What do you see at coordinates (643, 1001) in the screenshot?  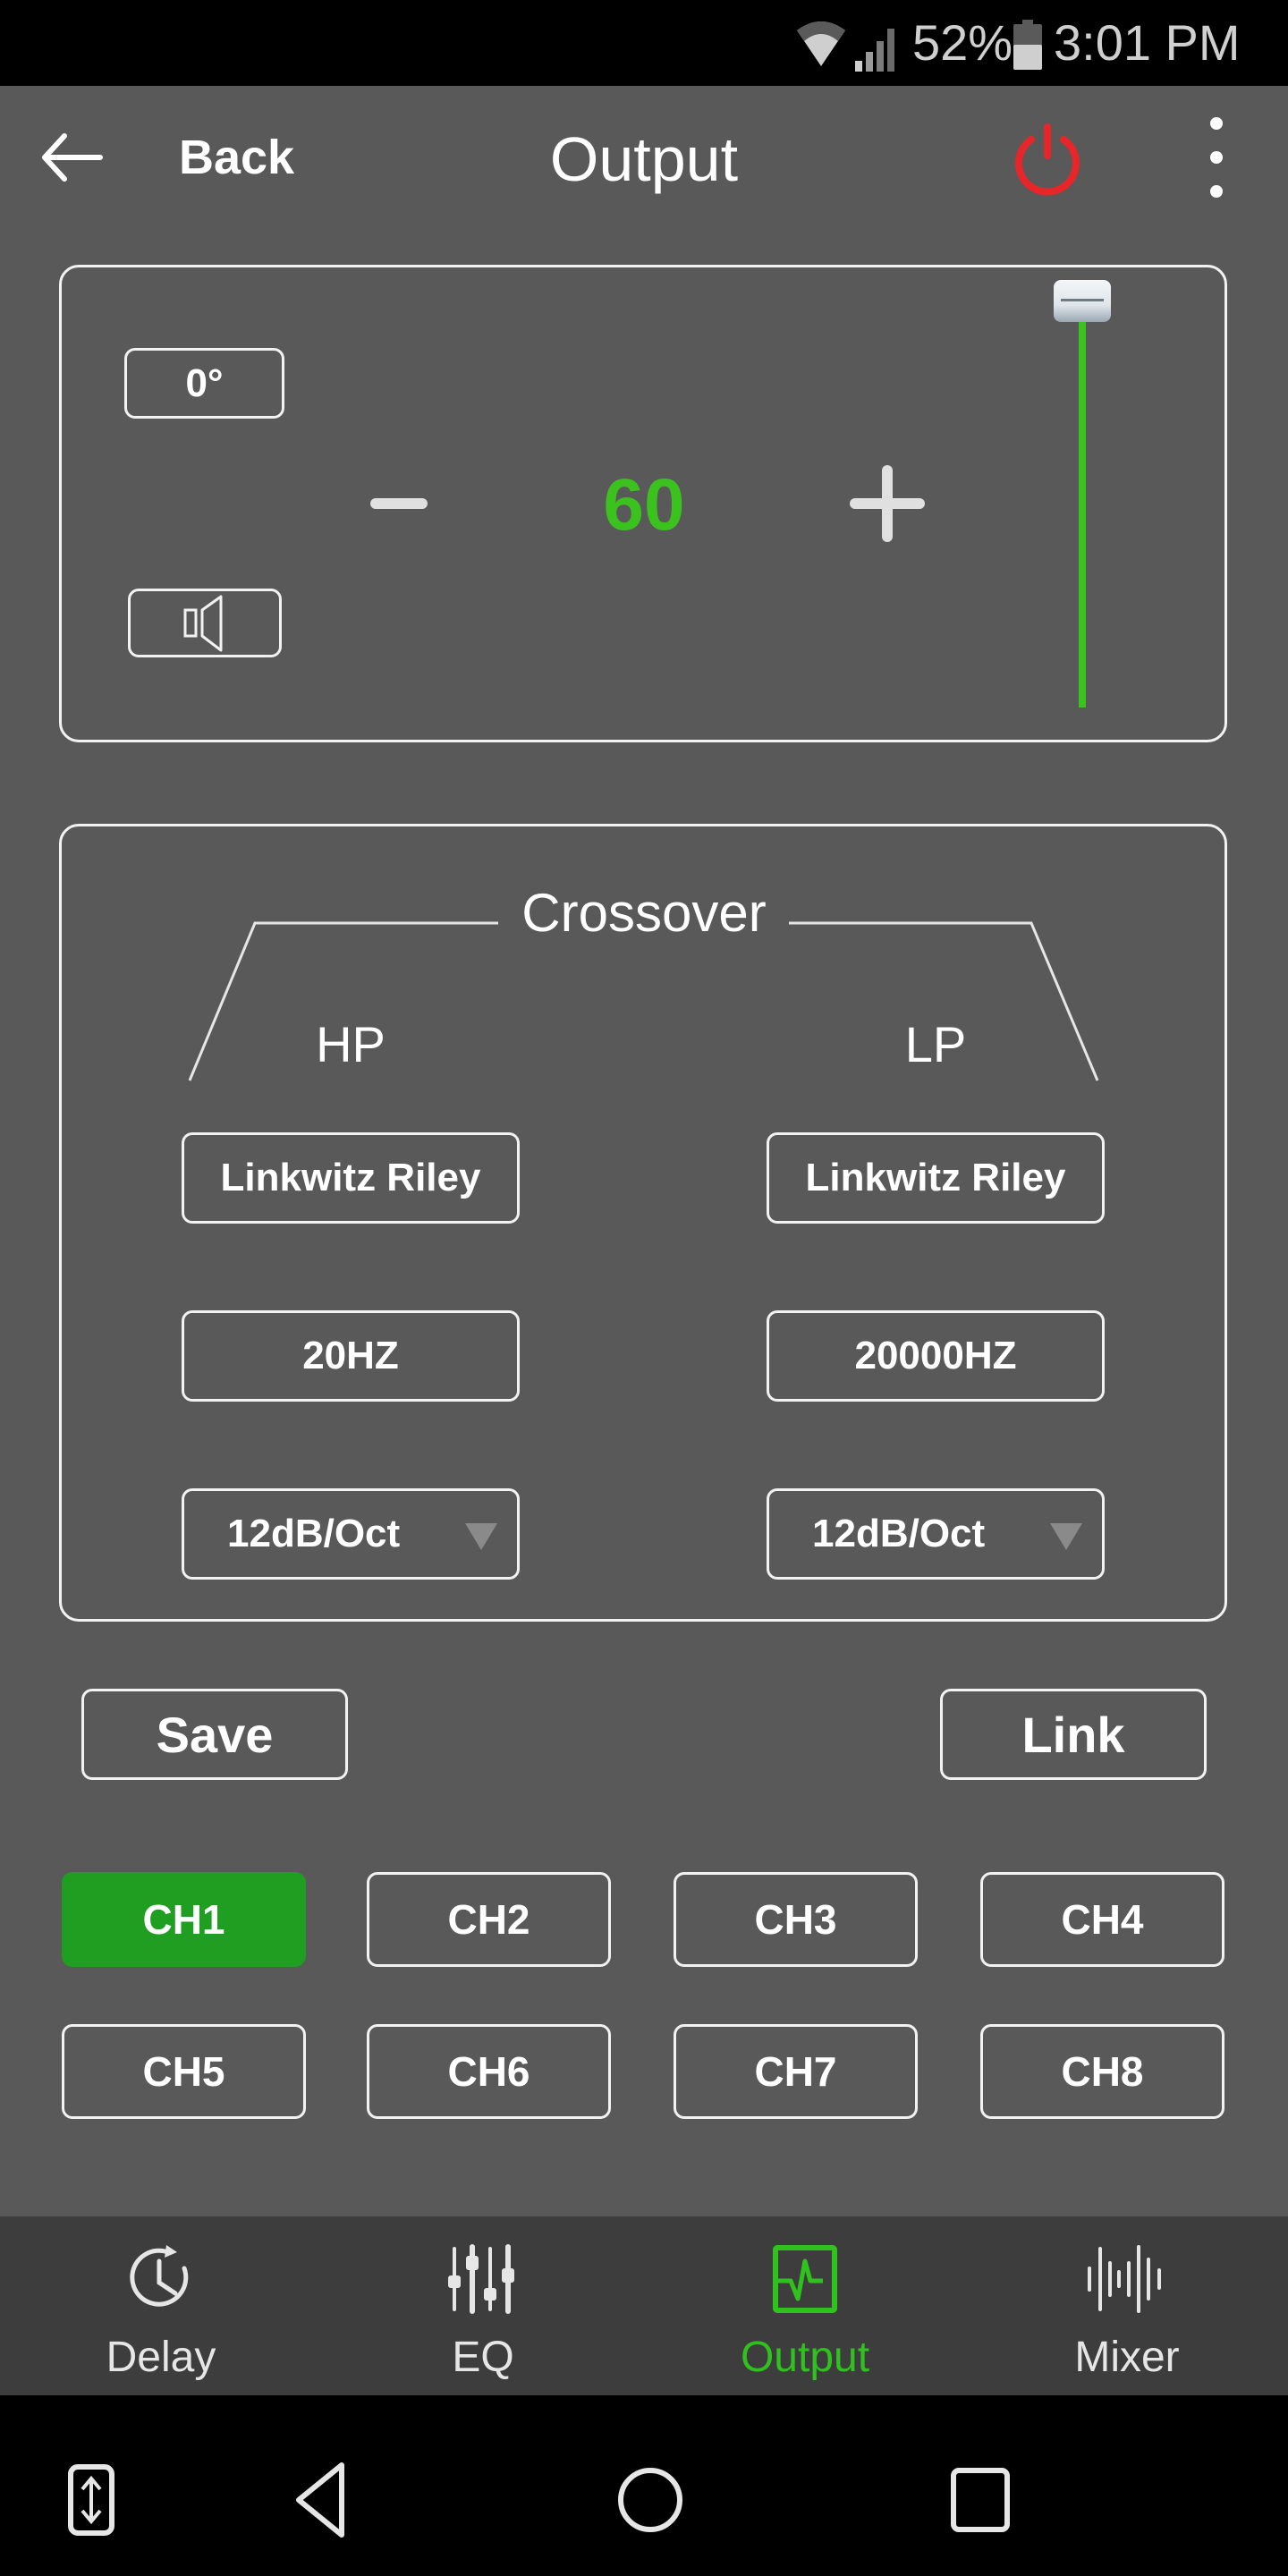 I see `crossover-curve` at bounding box center [643, 1001].